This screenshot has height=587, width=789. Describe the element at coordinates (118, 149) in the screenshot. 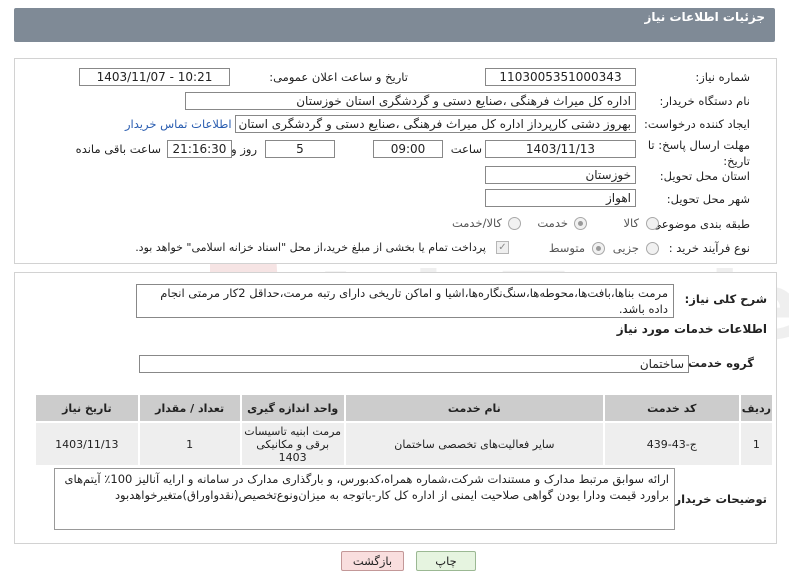

I see `remaining-time-label: ساعت باقی مانده` at that location.